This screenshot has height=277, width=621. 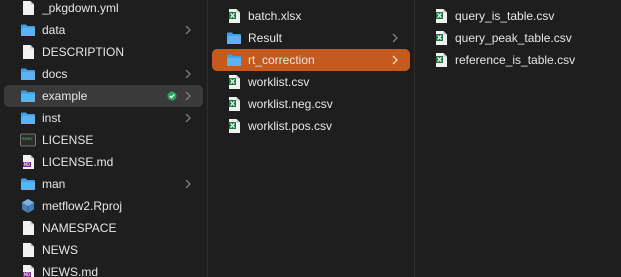 What do you see at coordinates (82, 206) in the screenshot?
I see `item-label: metflow2.Rproj` at bounding box center [82, 206].